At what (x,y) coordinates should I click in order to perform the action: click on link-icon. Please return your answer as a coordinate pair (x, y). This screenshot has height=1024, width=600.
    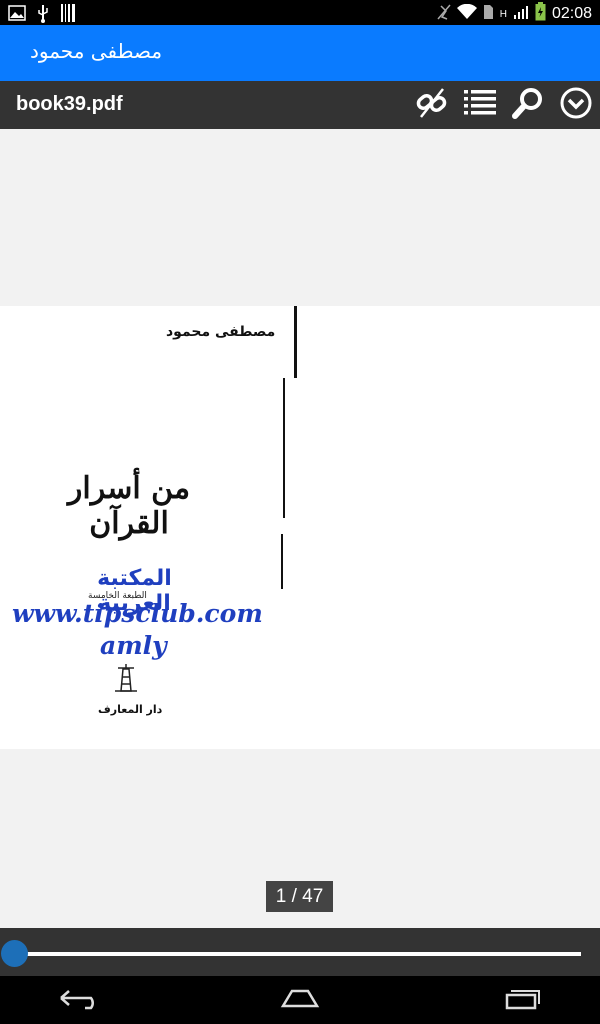
    Looking at the image, I should click on (432, 105).